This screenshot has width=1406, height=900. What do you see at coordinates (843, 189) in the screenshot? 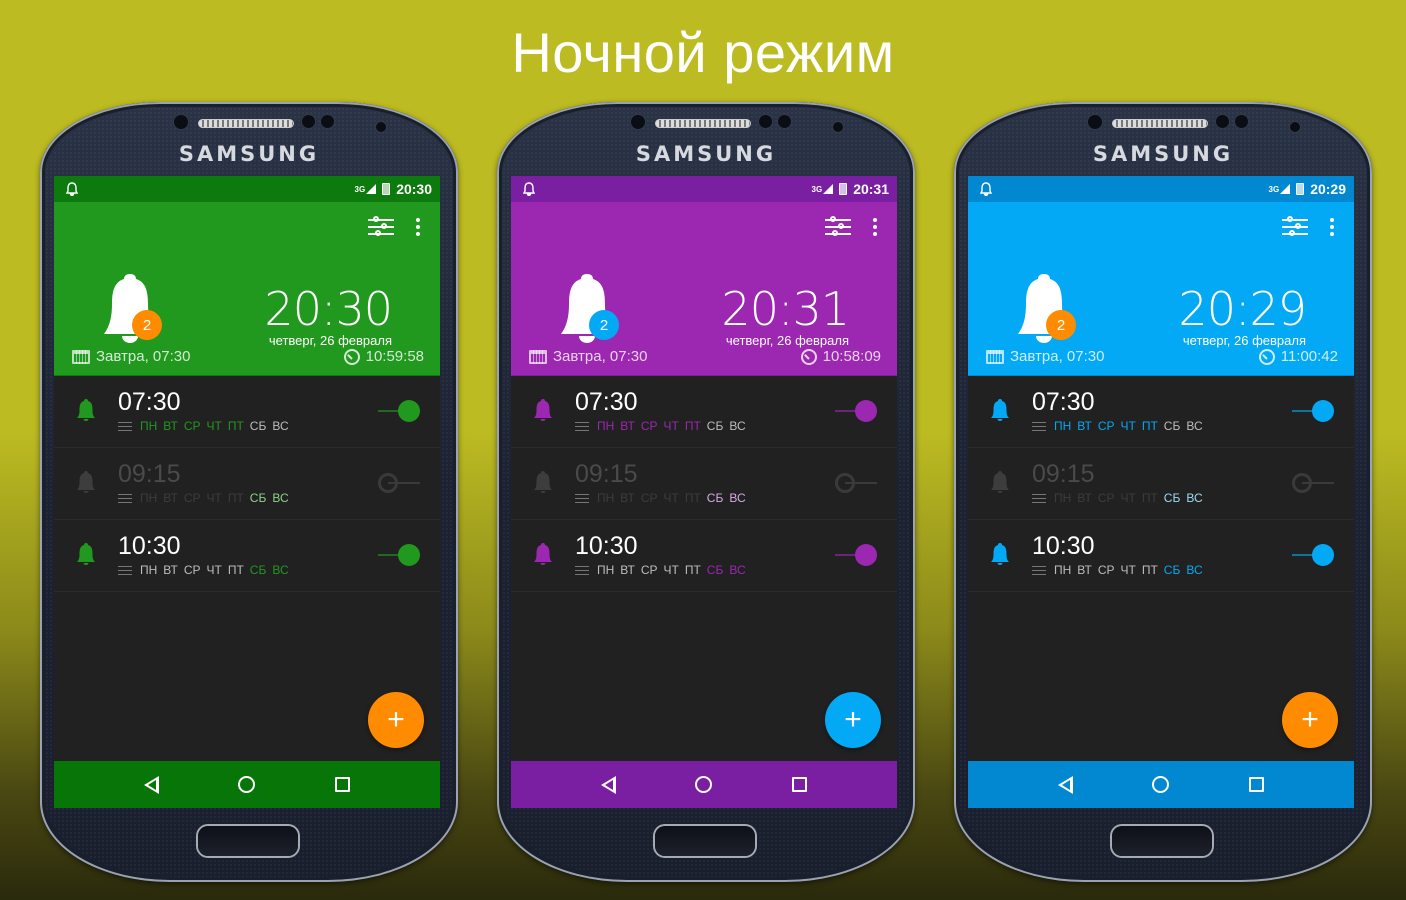
I see `battery-charging-icon` at bounding box center [843, 189].